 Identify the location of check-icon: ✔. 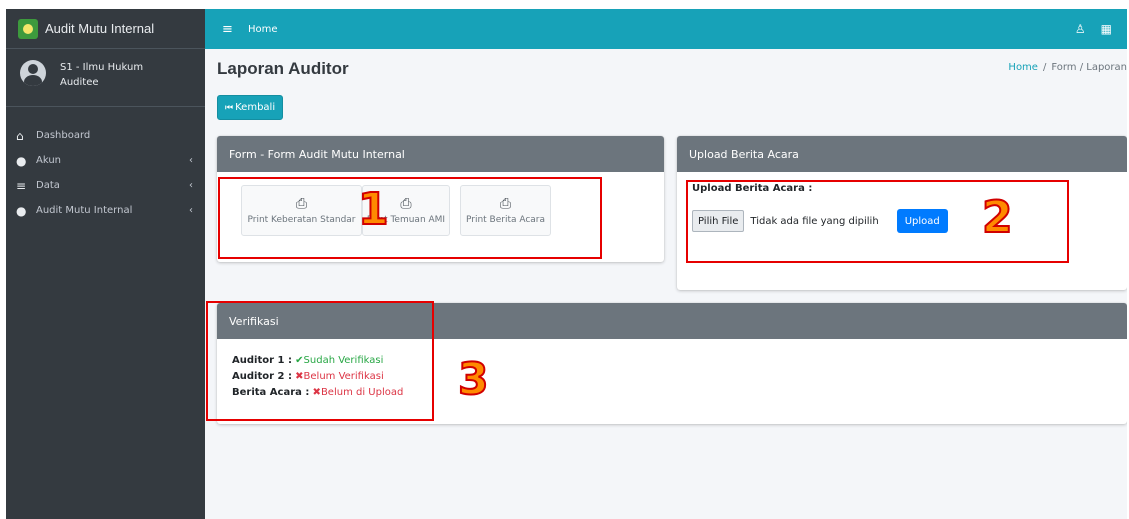
(299, 360).